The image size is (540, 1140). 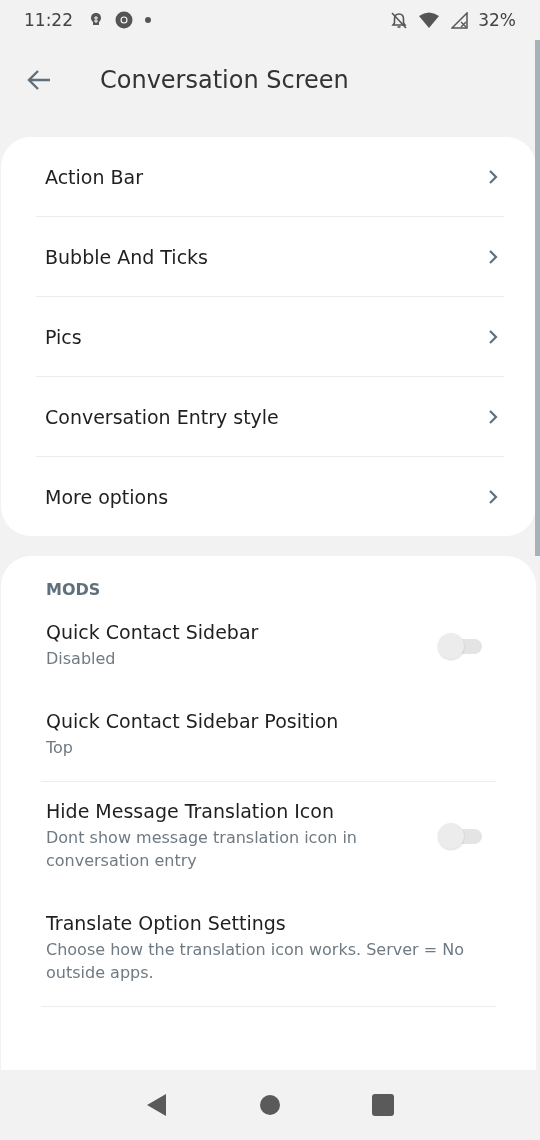 I want to click on back-nav-icon, so click(x=156, y=1105).